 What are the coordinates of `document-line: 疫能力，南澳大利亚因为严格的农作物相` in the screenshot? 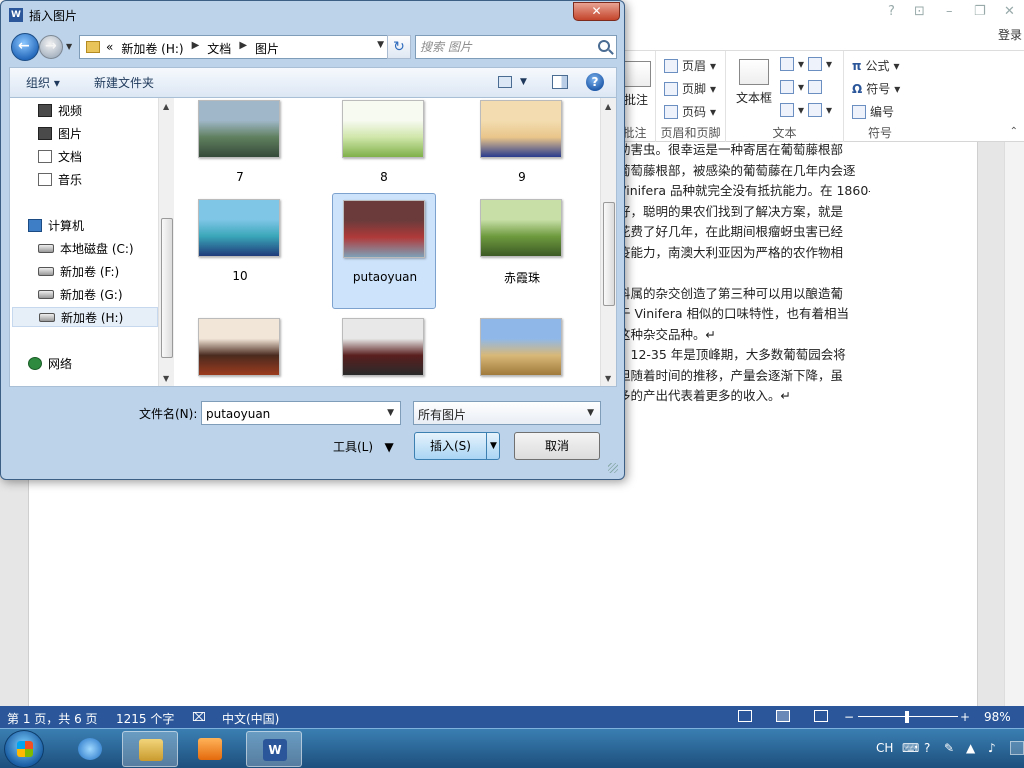 It's located at (744, 253).